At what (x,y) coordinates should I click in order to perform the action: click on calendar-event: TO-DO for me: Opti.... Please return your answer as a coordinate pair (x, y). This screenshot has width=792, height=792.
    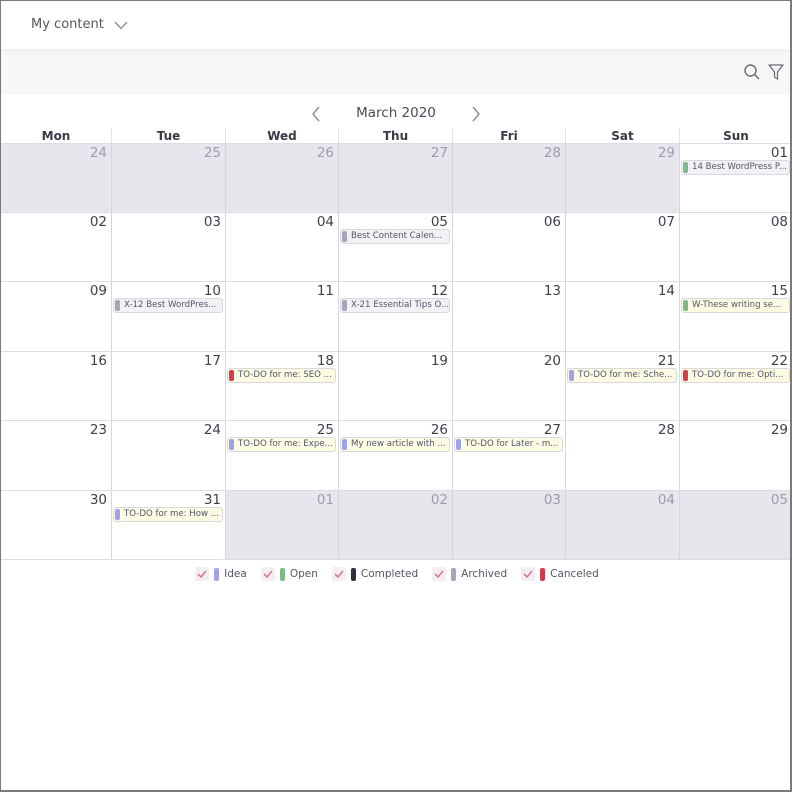
    Looking at the image, I should click on (735, 375).